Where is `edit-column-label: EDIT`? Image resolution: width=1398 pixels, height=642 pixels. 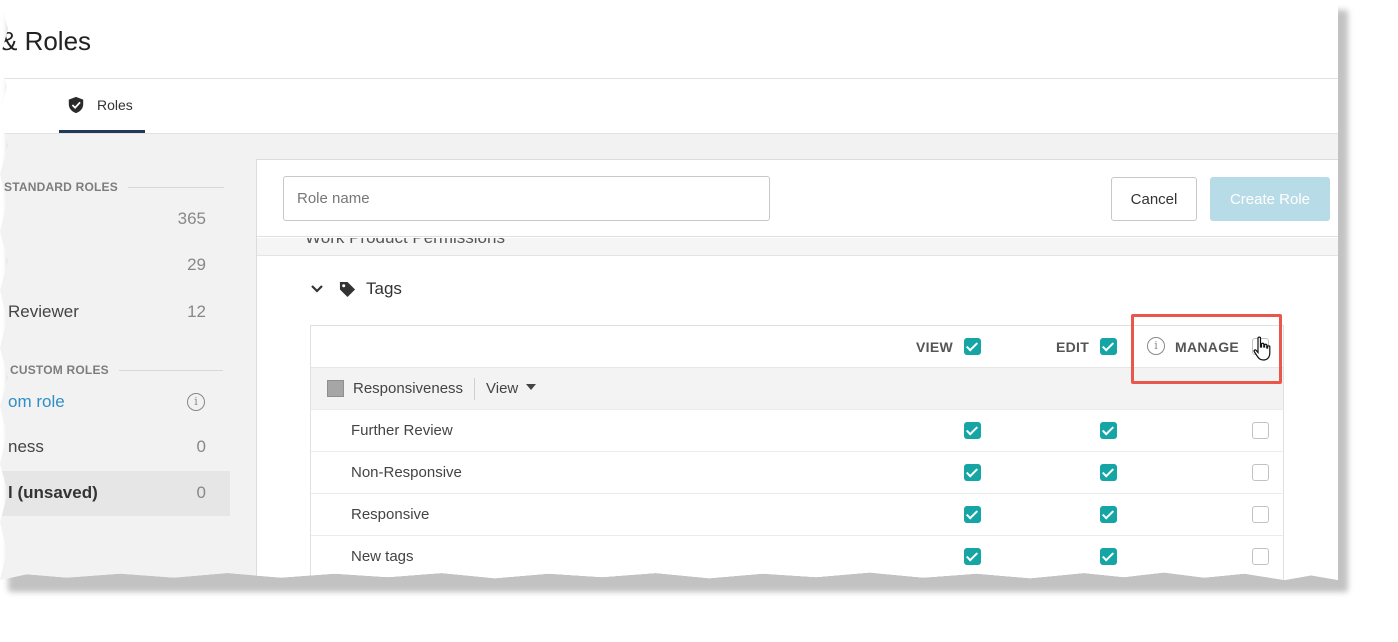 edit-column-label: EDIT is located at coordinates (1073, 347).